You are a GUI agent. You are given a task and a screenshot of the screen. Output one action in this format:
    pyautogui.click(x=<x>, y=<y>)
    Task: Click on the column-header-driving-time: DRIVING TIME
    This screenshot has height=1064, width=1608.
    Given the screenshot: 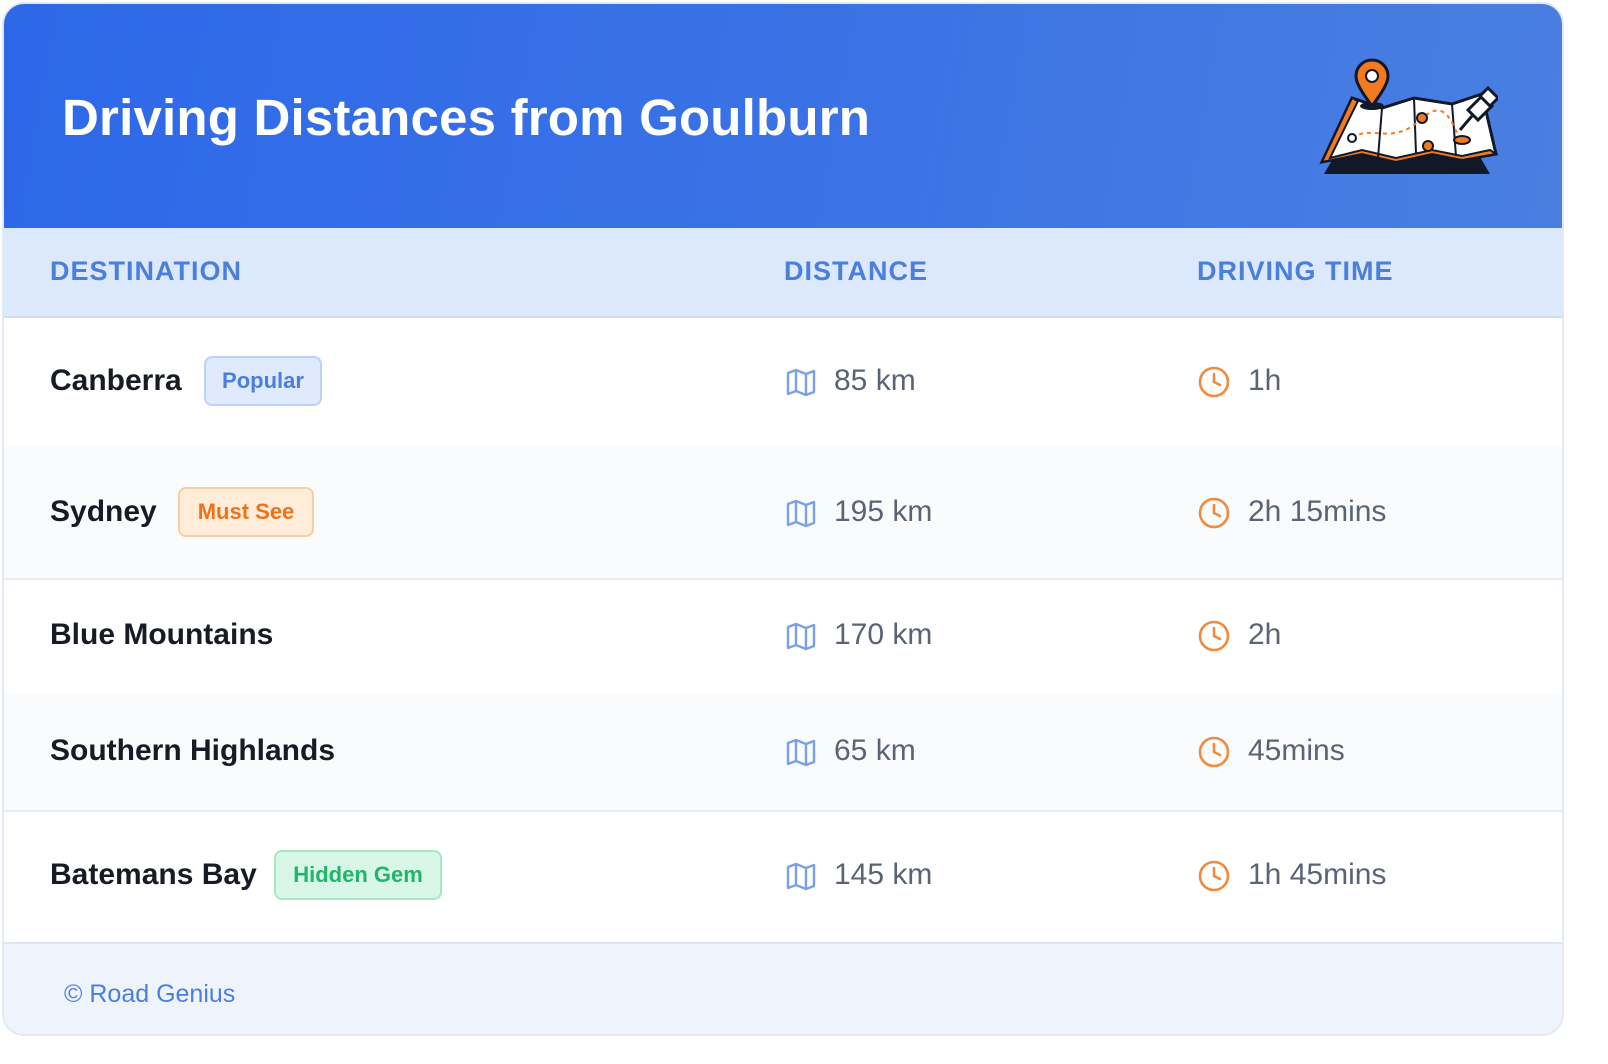 What is the action you would take?
    pyautogui.click(x=1295, y=271)
    